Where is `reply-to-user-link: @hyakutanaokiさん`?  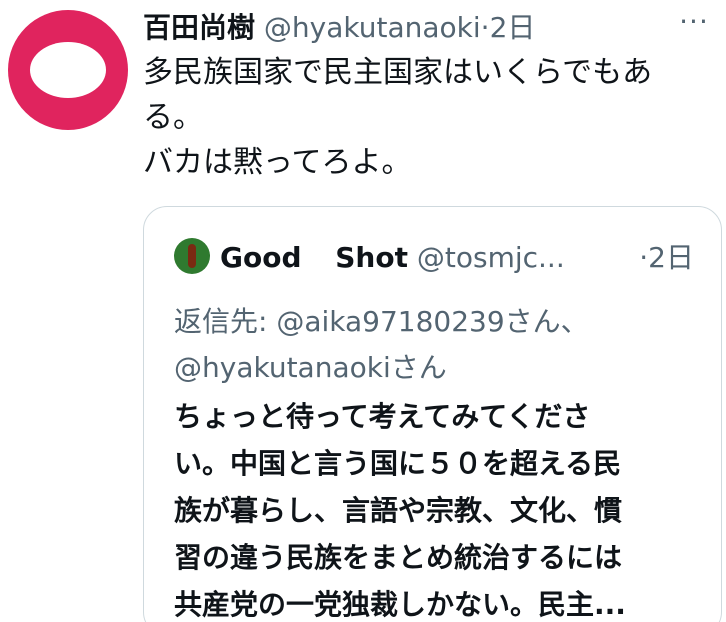
reply-to-user-link: @hyakutanaokiさん is located at coordinates (310, 367).